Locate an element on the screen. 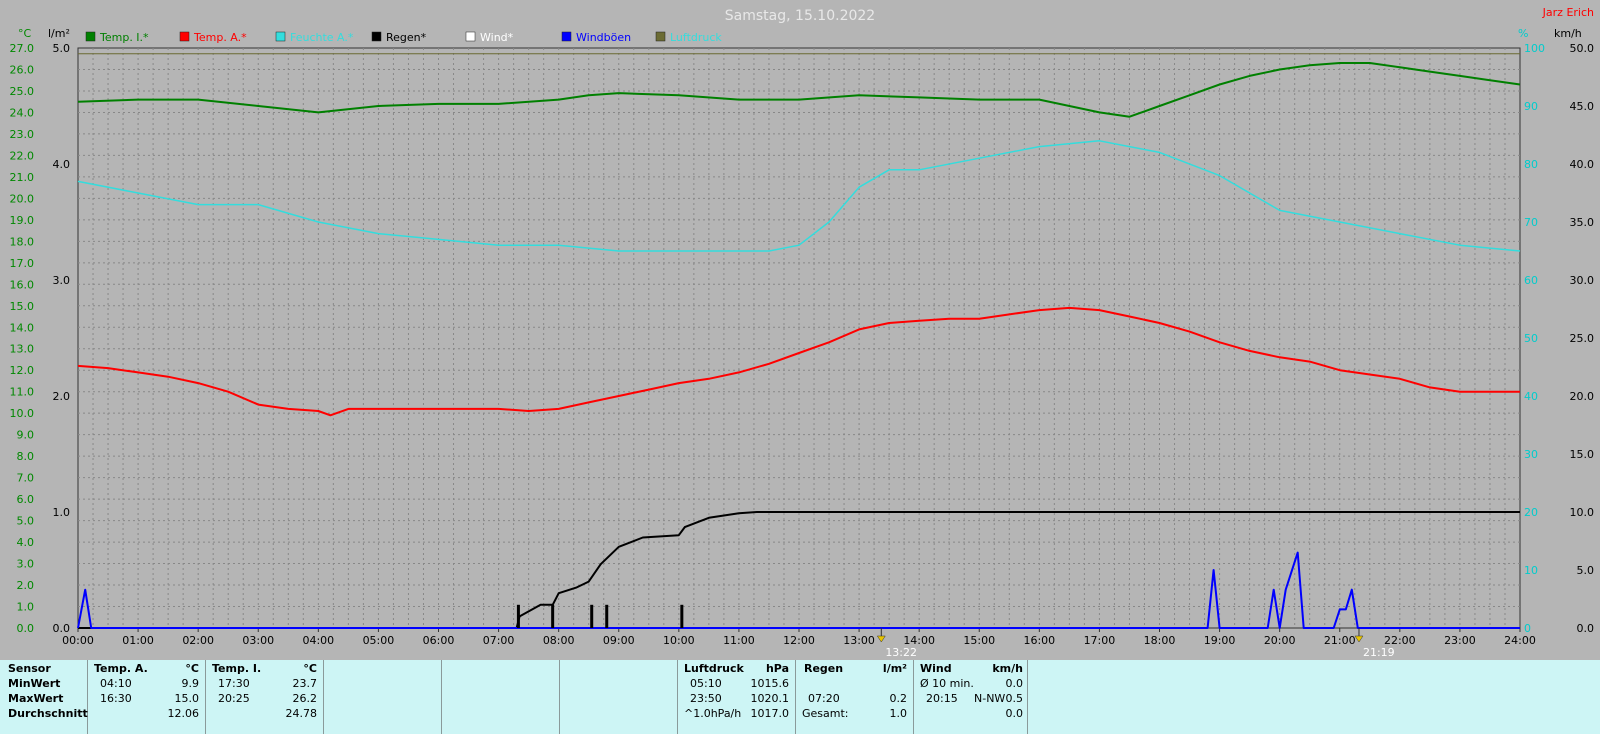 Image resolution: width=1600 pixels, height=734 pixels. temp-tick-label: 0.0 is located at coordinates (26, 628).